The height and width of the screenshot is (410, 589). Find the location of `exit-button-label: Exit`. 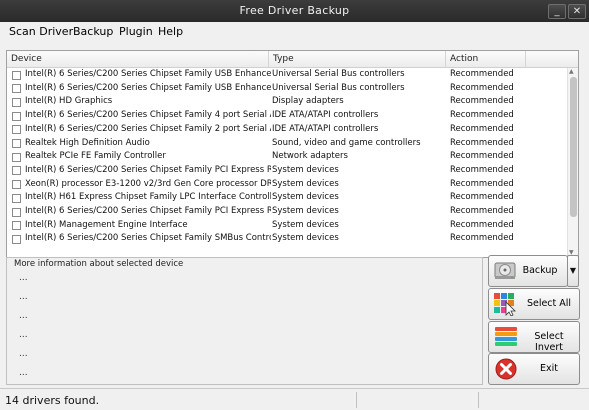

exit-button-label: Exit is located at coordinates (549, 368).